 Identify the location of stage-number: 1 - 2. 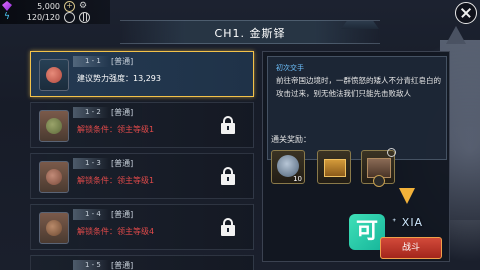
(91, 112).